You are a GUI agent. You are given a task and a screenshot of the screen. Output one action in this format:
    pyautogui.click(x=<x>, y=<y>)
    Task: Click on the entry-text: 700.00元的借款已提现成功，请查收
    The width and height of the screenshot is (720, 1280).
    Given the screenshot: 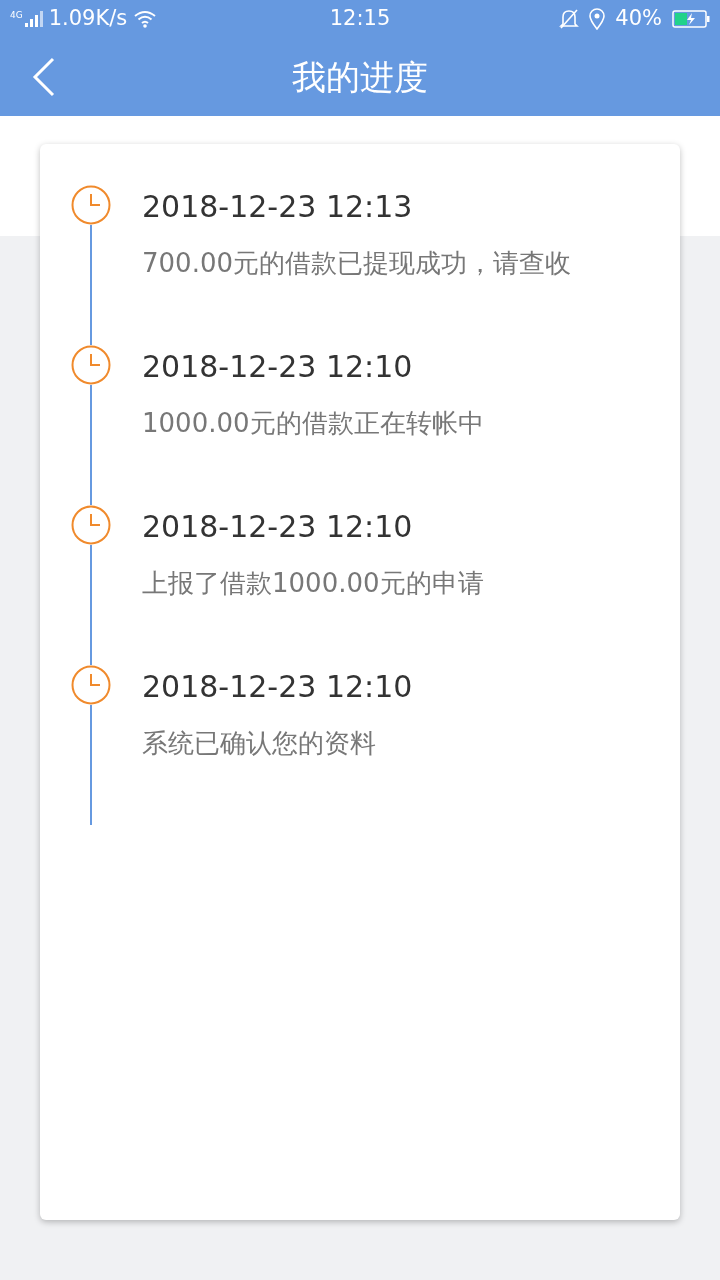 What is the action you would take?
    pyautogui.click(x=356, y=263)
    